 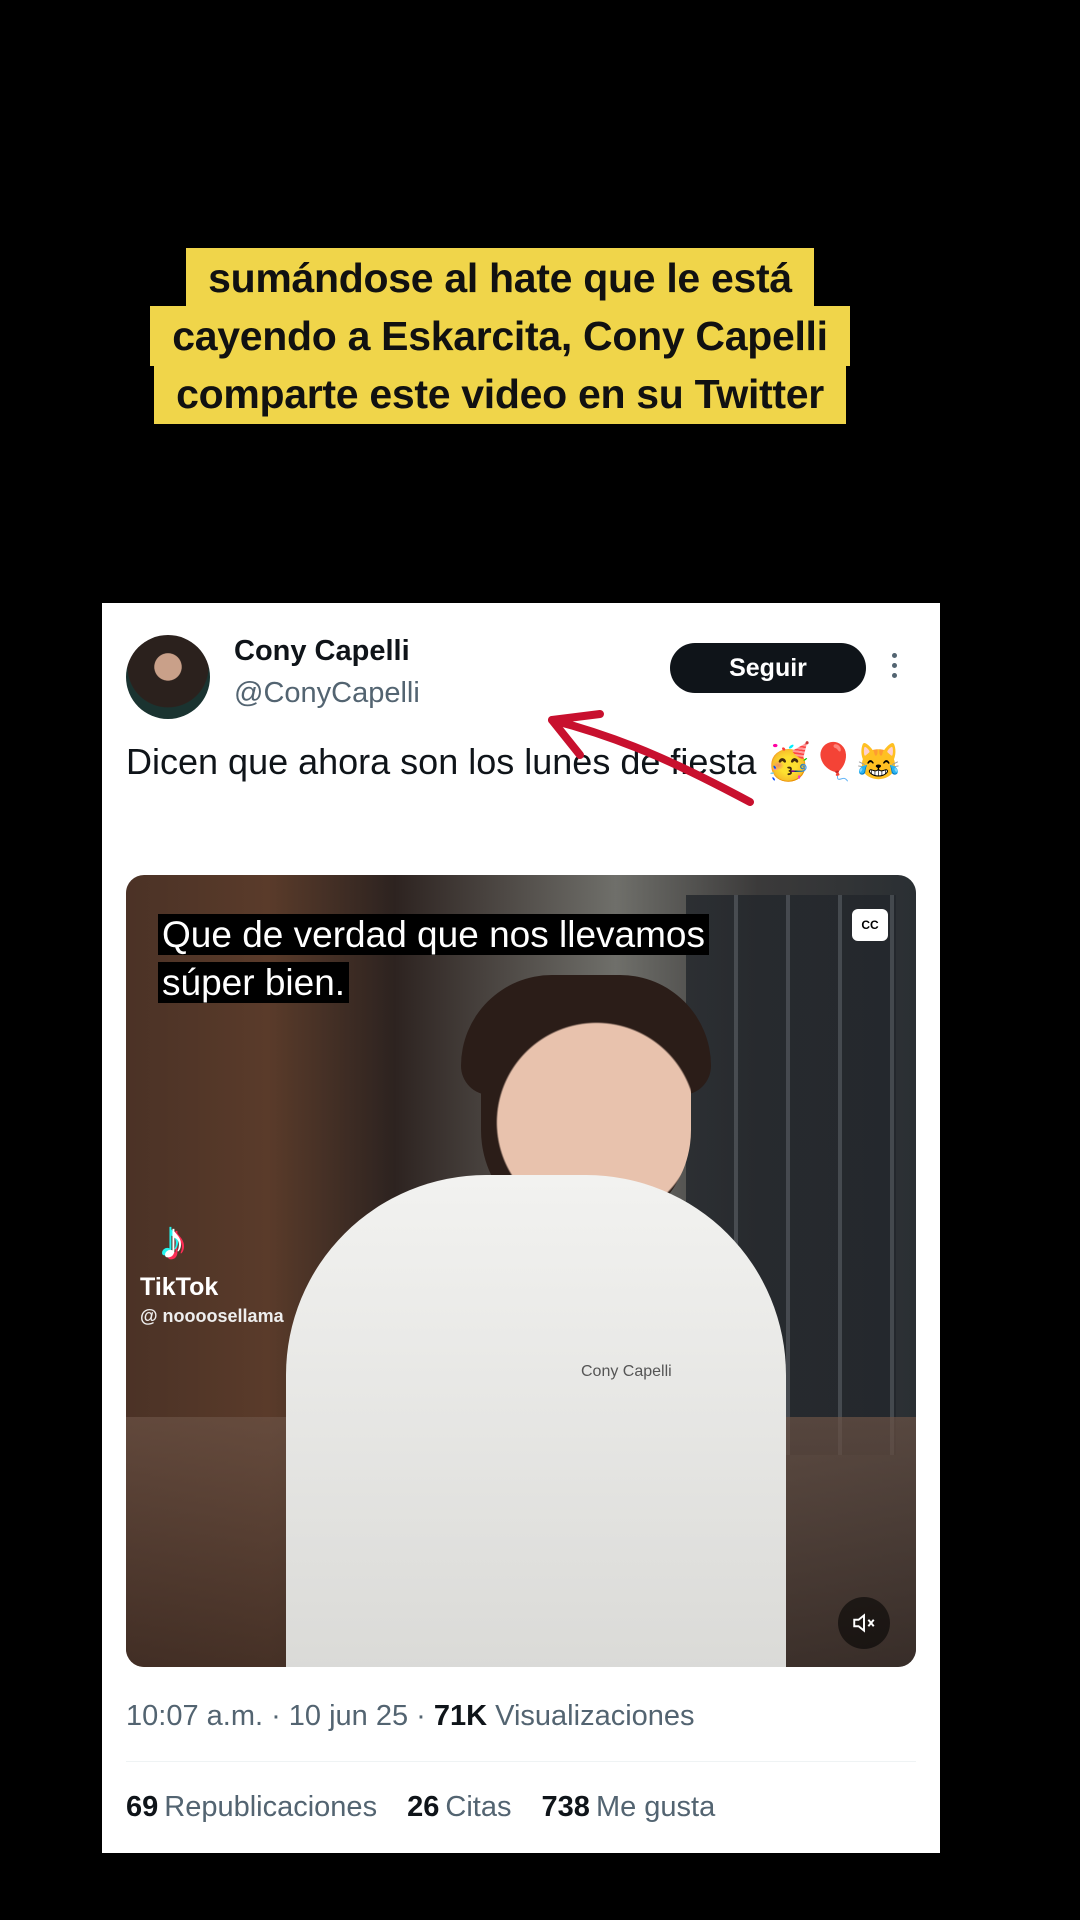 I want to click on follow-button: Seguir, so click(x=768, y=668).